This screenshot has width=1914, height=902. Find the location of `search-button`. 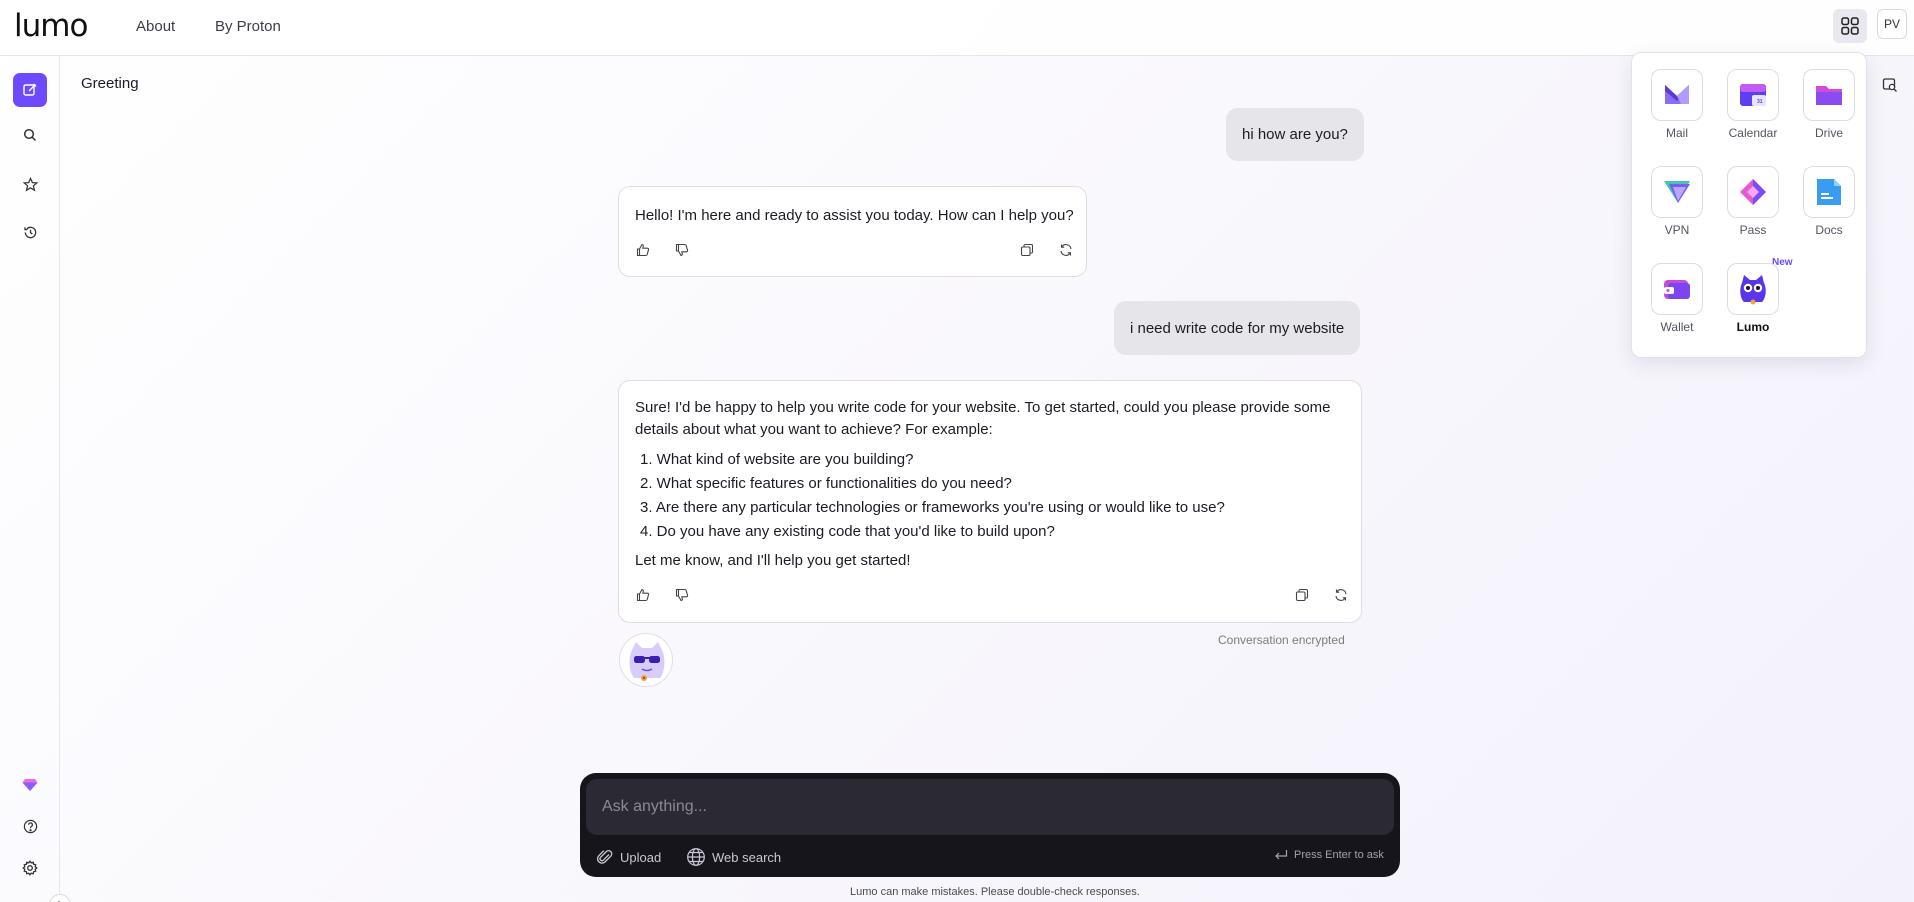

search-button is located at coordinates (30, 135).